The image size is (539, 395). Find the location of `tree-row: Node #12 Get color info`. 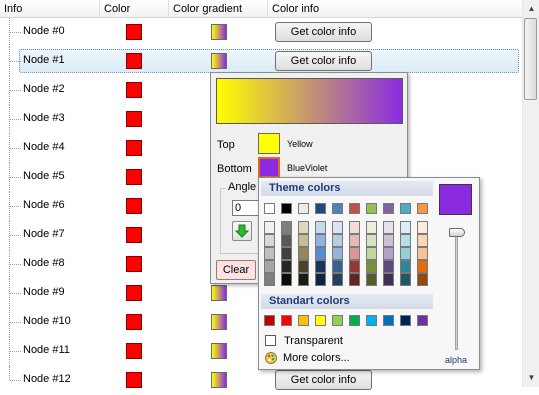

tree-row: Node #12 Get color info is located at coordinates (261, 380).